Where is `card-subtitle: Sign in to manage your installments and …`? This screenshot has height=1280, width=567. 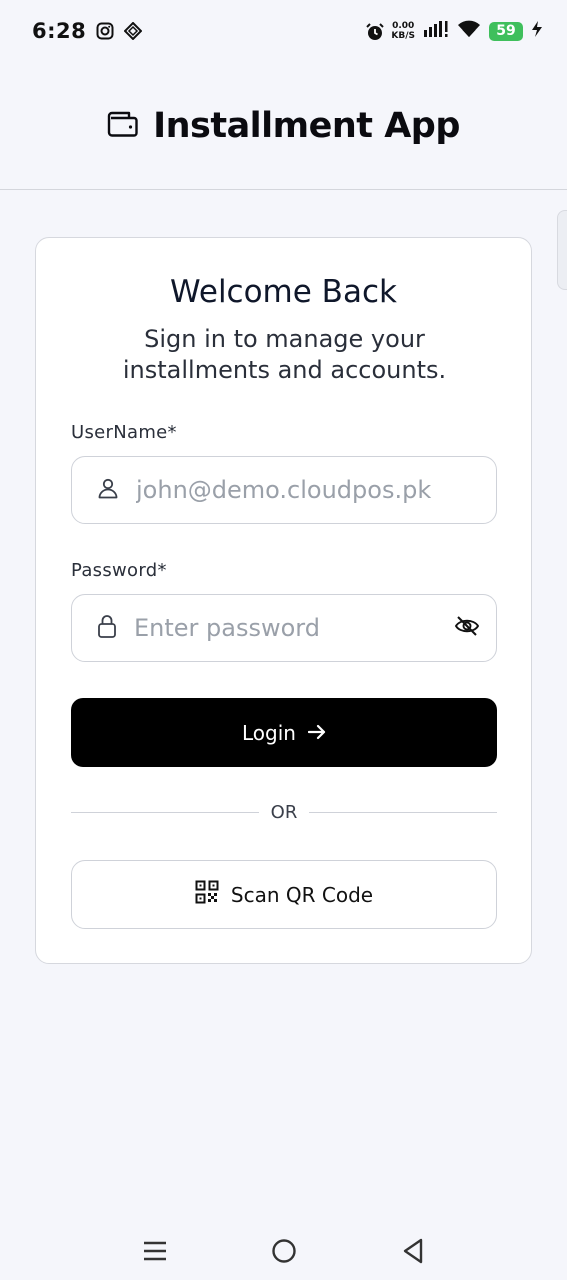
card-subtitle: Sign in to manage your installments and … is located at coordinates (284, 354).